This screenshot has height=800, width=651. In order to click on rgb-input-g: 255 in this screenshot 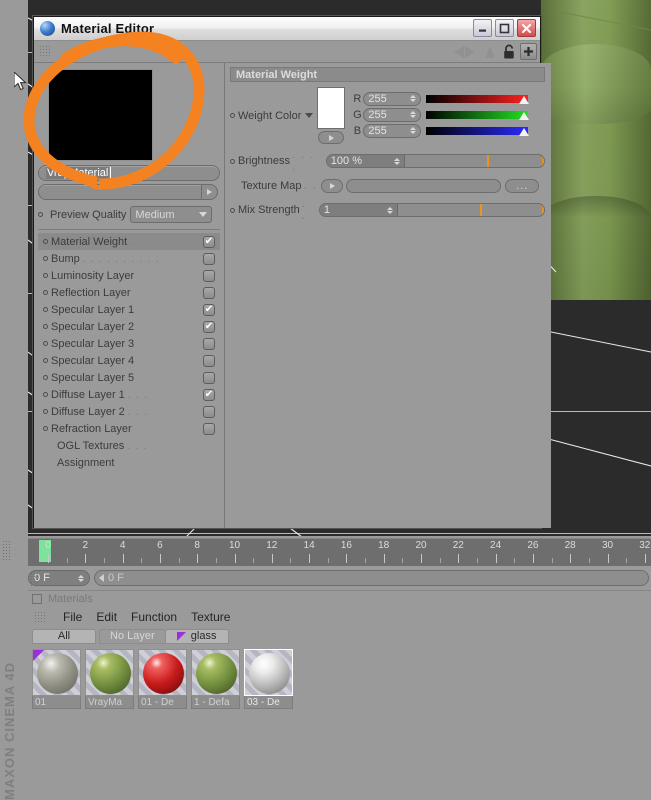, I will do `click(392, 114)`.